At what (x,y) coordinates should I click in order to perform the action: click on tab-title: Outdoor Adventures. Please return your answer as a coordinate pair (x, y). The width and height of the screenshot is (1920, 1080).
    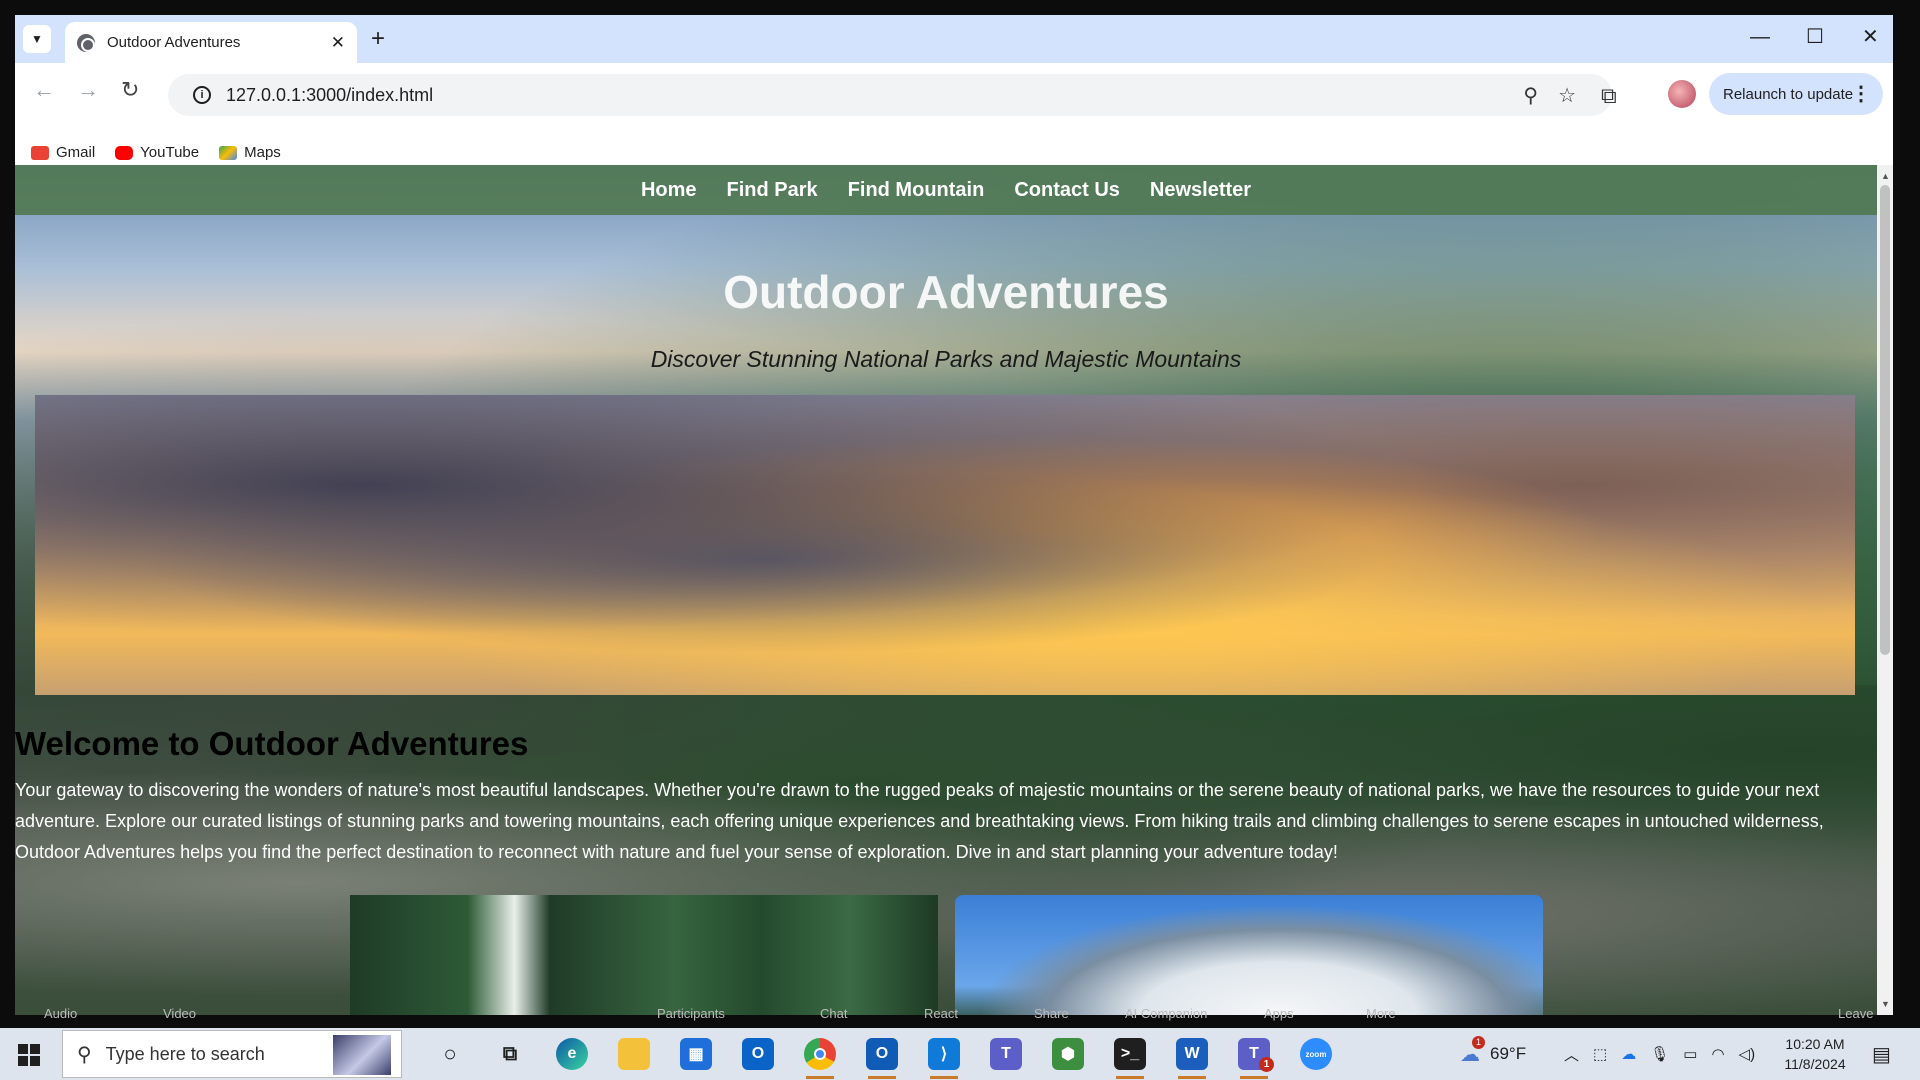
    Looking at the image, I should click on (174, 42).